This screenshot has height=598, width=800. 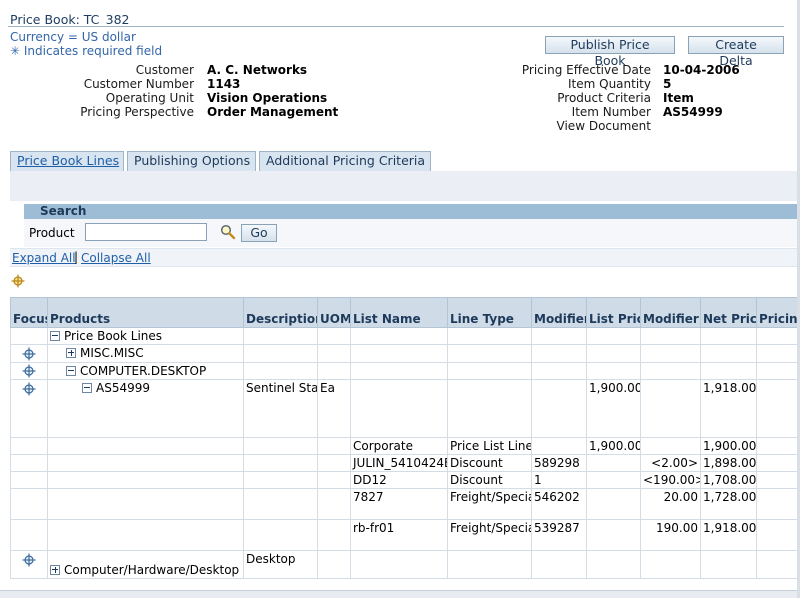 What do you see at coordinates (604, 98) in the screenshot?
I see `product-criteria-label: Product Criteria` at bounding box center [604, 98].